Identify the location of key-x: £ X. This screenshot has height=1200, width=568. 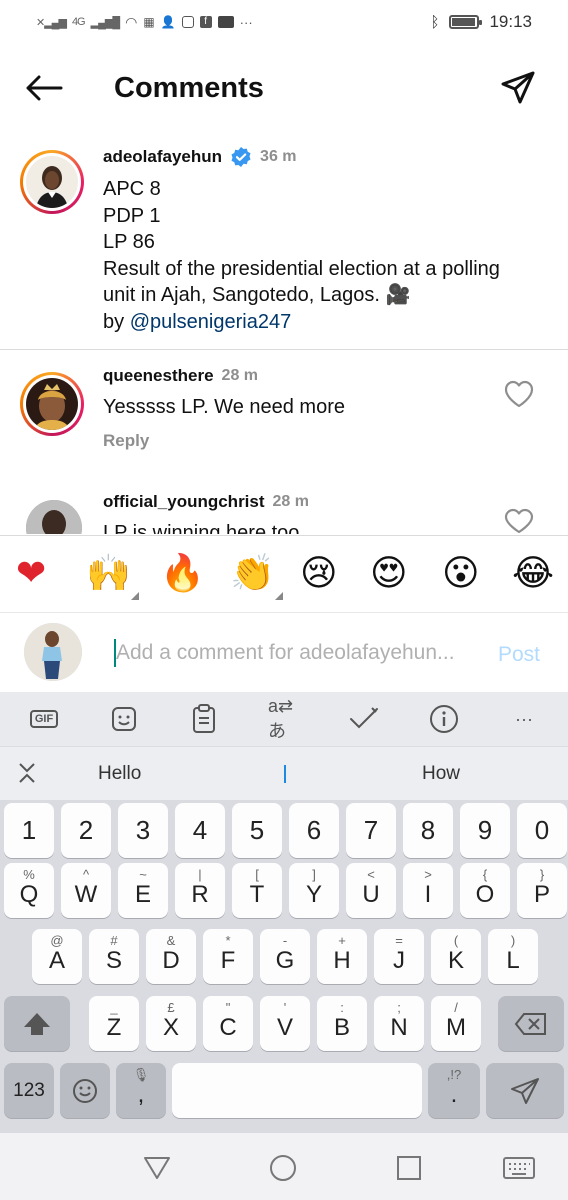
(171, 1023).